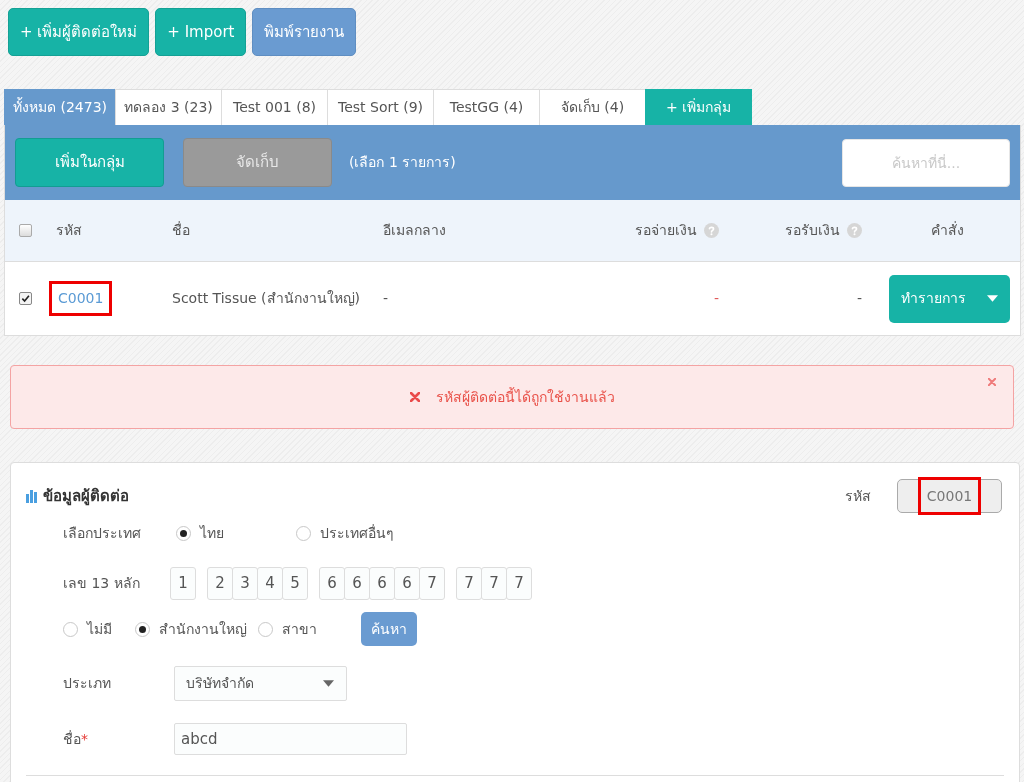  What do you see at coordinates (32, 496) in the screenshot?
I see `bar-chart-icon` at bounding box center [32, 496].